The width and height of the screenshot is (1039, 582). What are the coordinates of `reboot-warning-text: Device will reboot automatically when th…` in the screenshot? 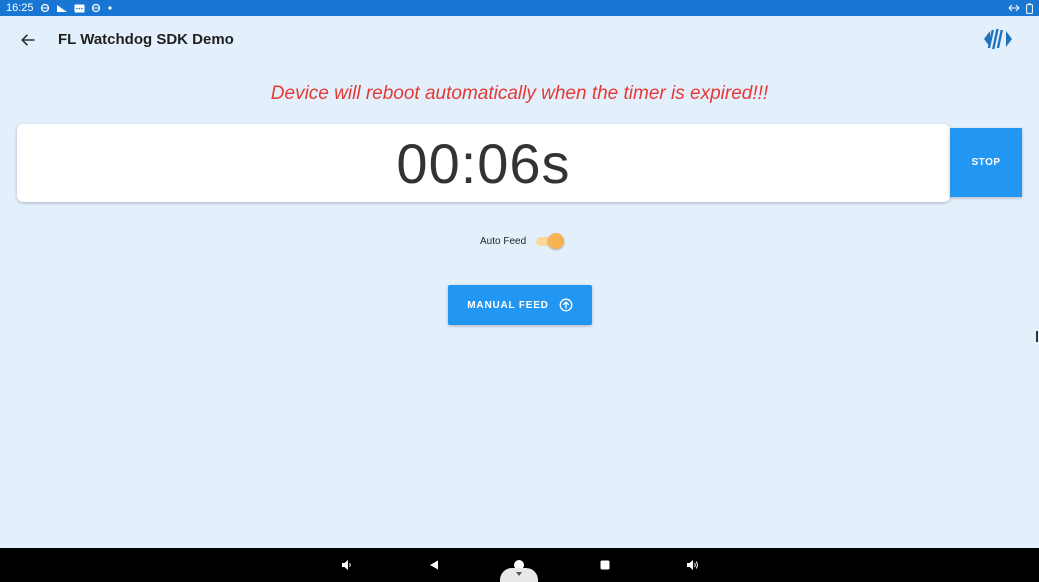 It's located at (519, 93).